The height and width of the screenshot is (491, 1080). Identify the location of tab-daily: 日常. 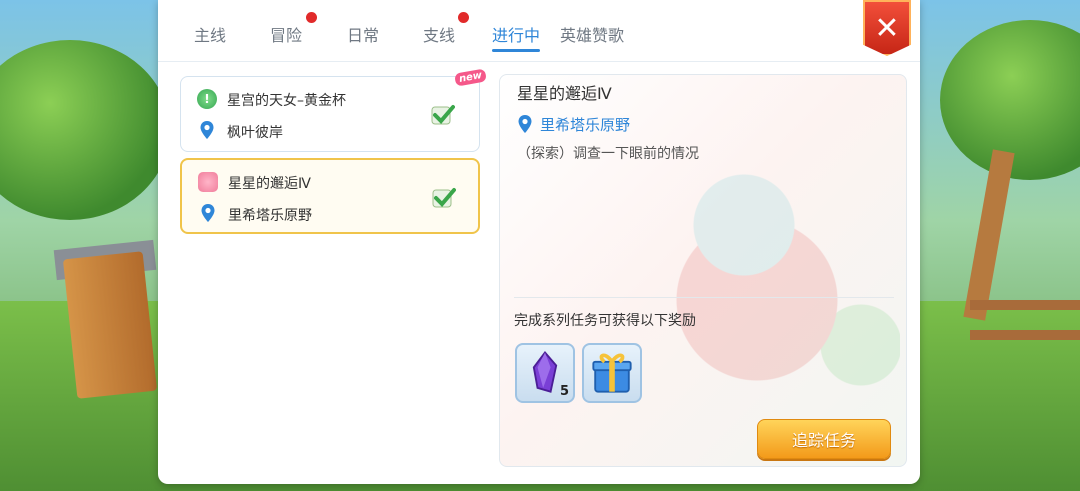
(363, 37).